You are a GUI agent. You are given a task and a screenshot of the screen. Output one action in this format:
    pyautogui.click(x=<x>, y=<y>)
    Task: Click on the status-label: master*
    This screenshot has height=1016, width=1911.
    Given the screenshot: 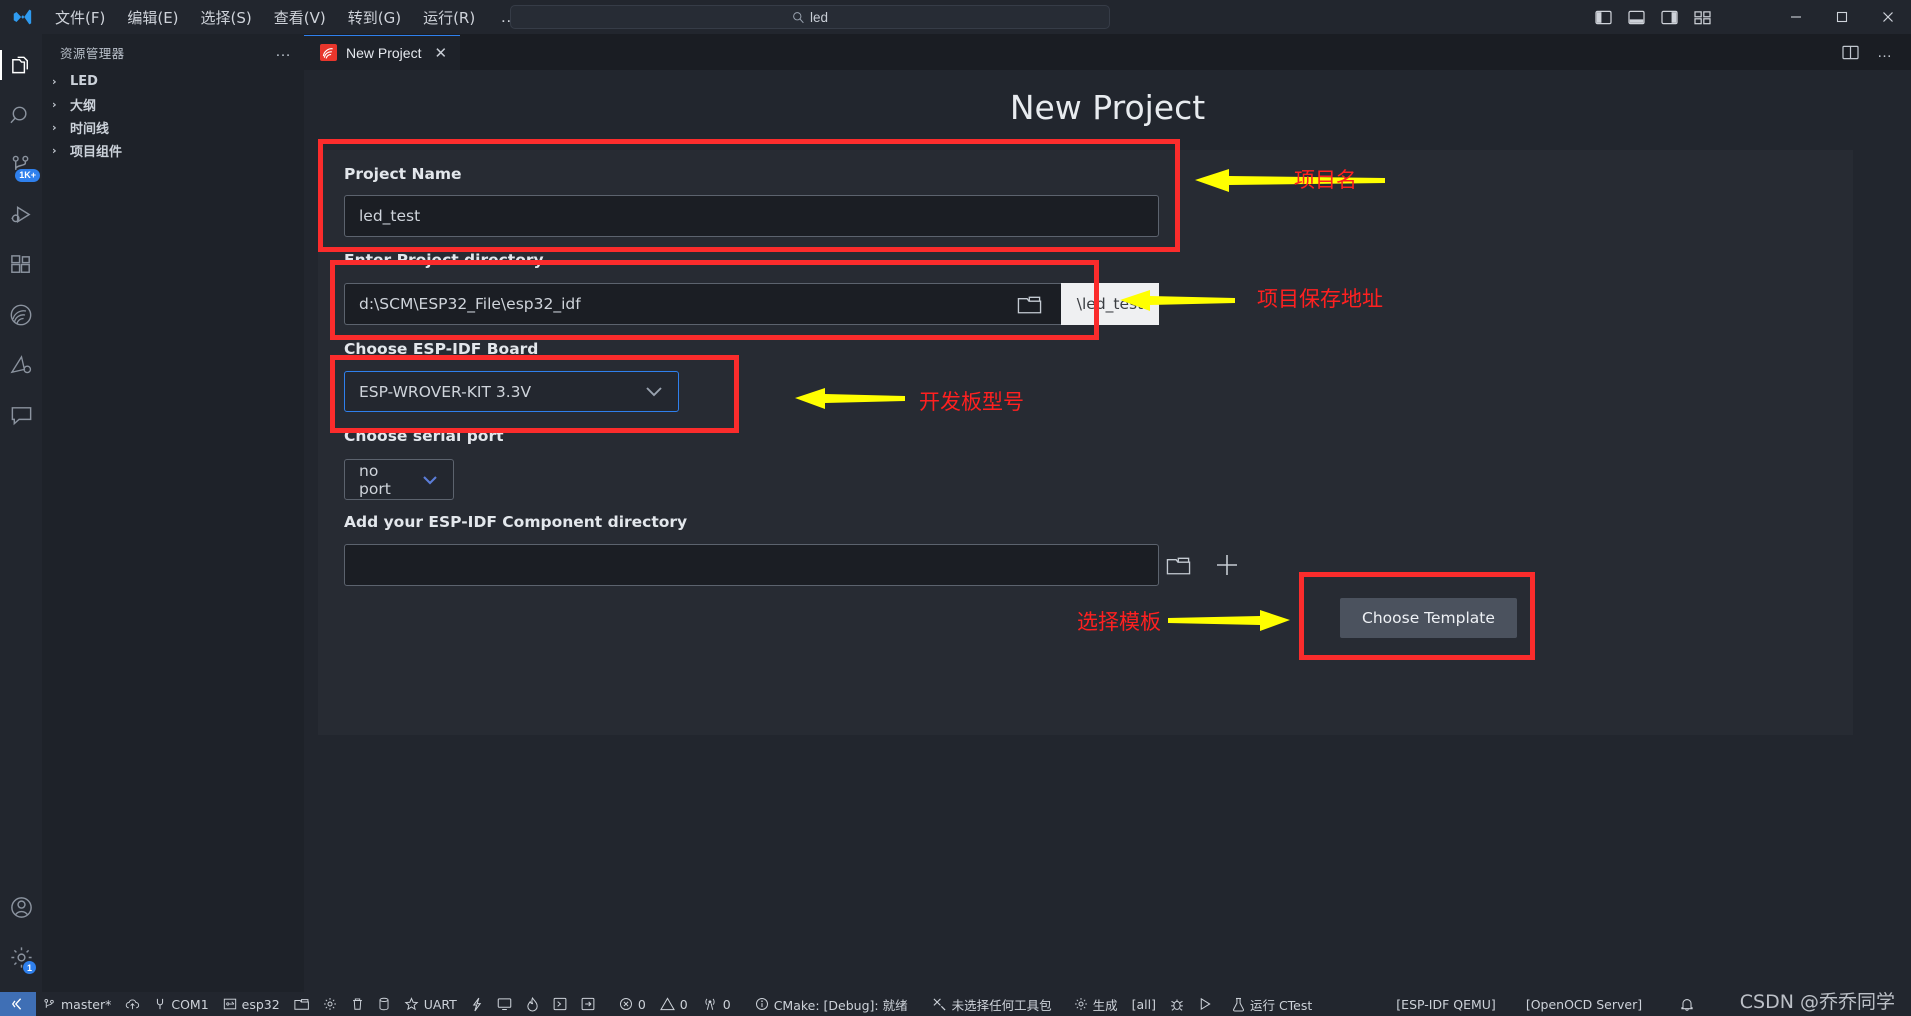 What is the action you would take?
    pyautogui.click(x=86, y=1004)
    